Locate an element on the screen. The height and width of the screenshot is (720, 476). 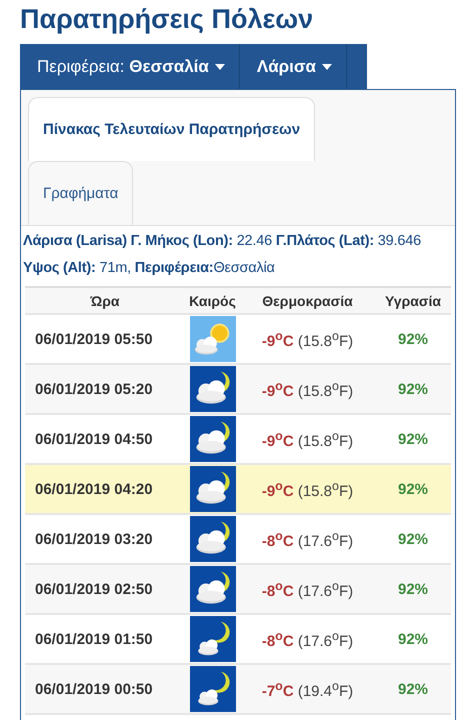
column-header: Καιρός is located at coordinates (212, 300).